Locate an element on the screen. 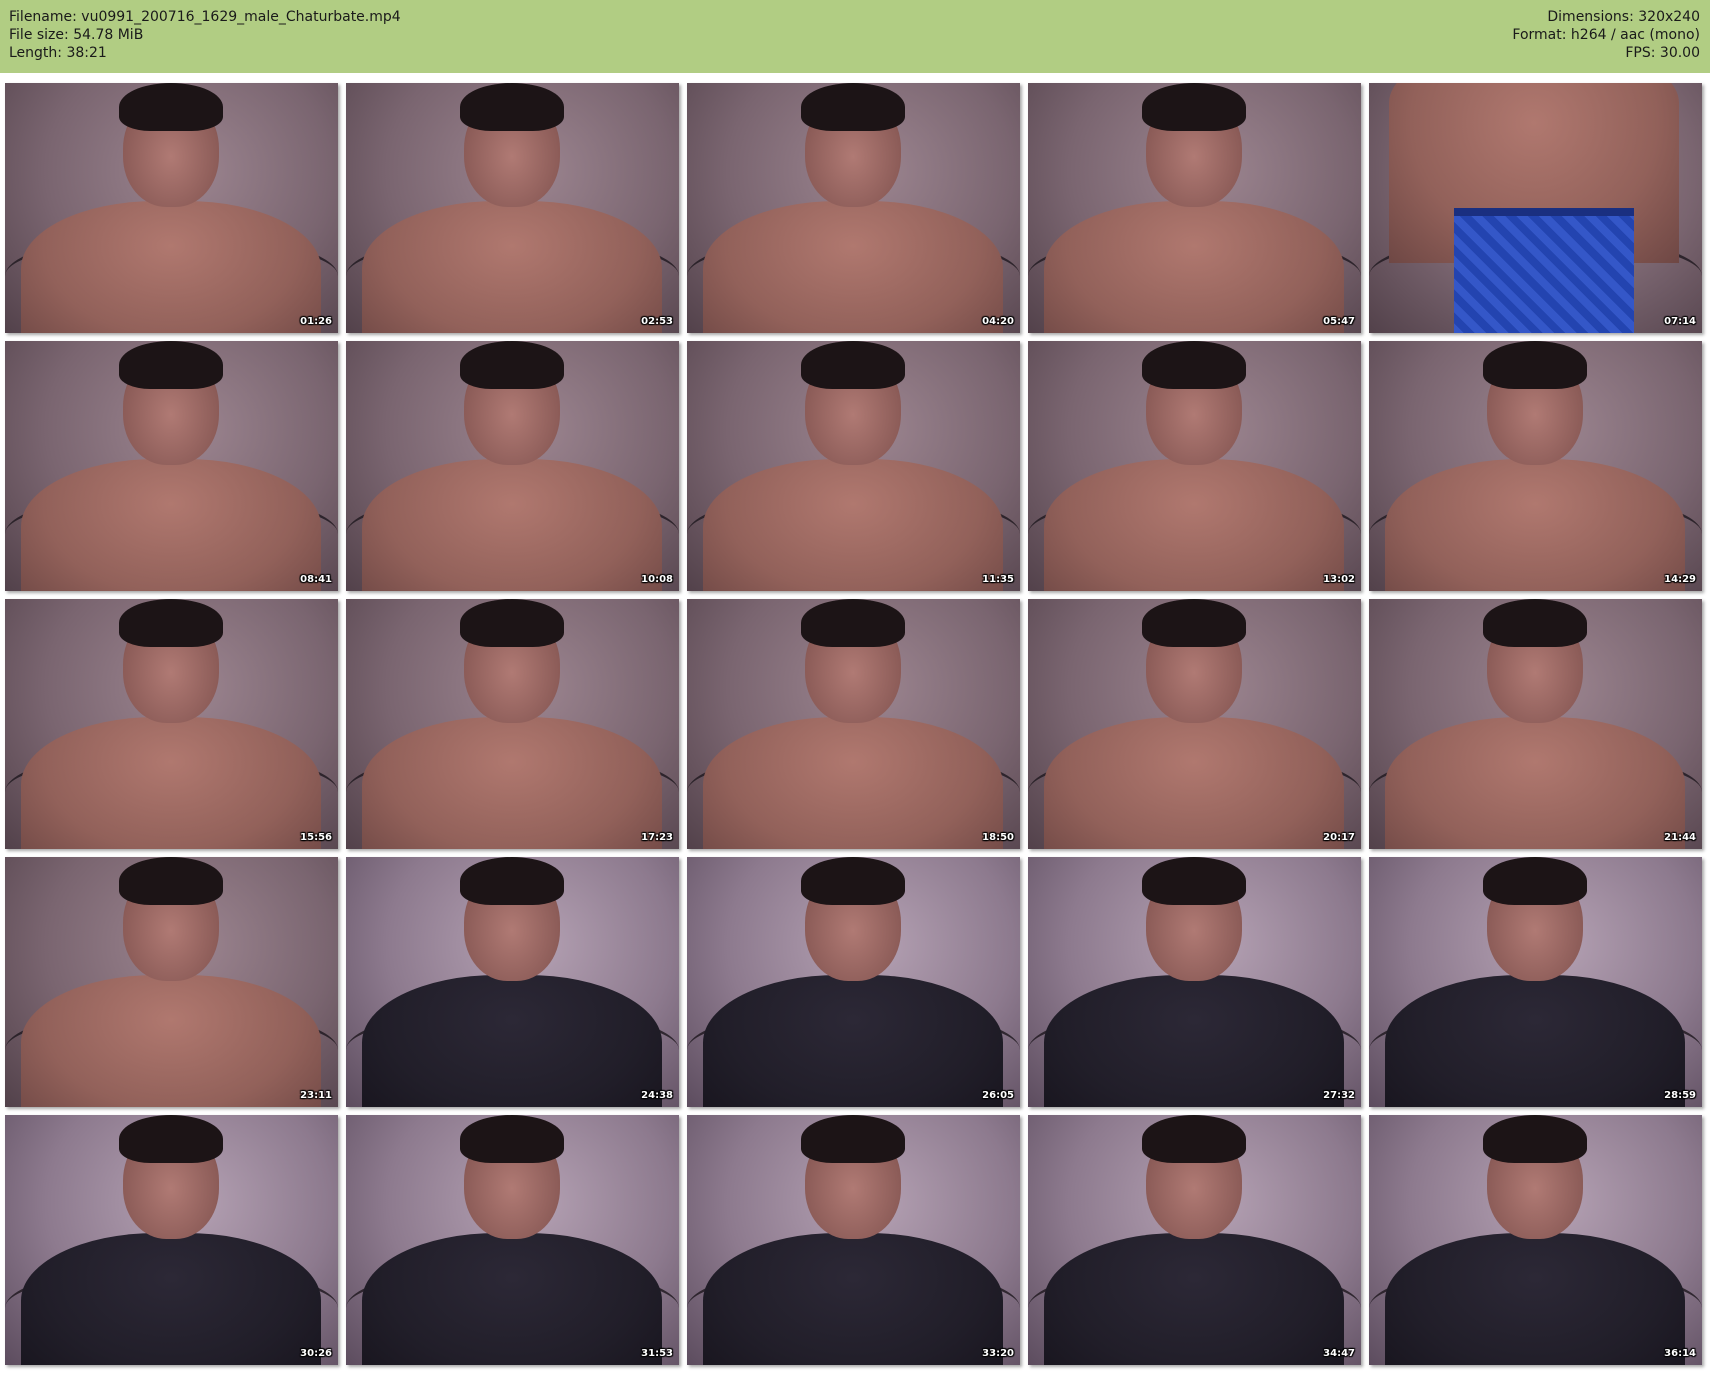  thumbnail-timestamp: 24:38 is located at coordinates (657, 1095).